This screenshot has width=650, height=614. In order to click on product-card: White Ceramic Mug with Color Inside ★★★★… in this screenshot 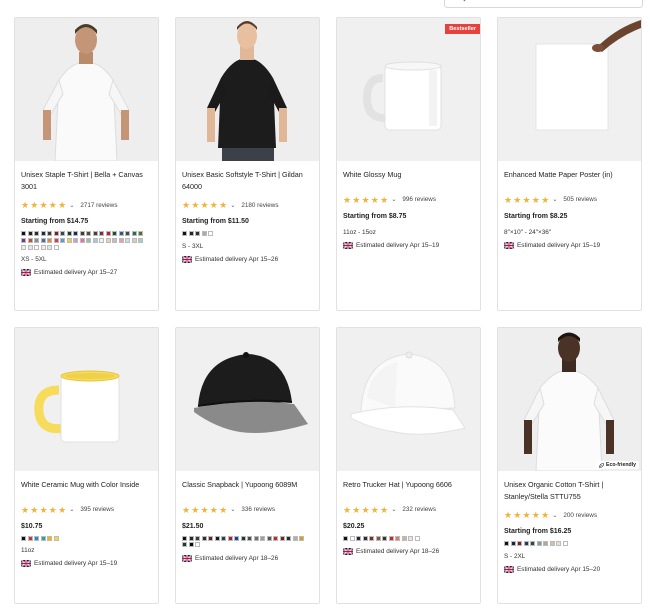, I will do `click(86, 465)`.